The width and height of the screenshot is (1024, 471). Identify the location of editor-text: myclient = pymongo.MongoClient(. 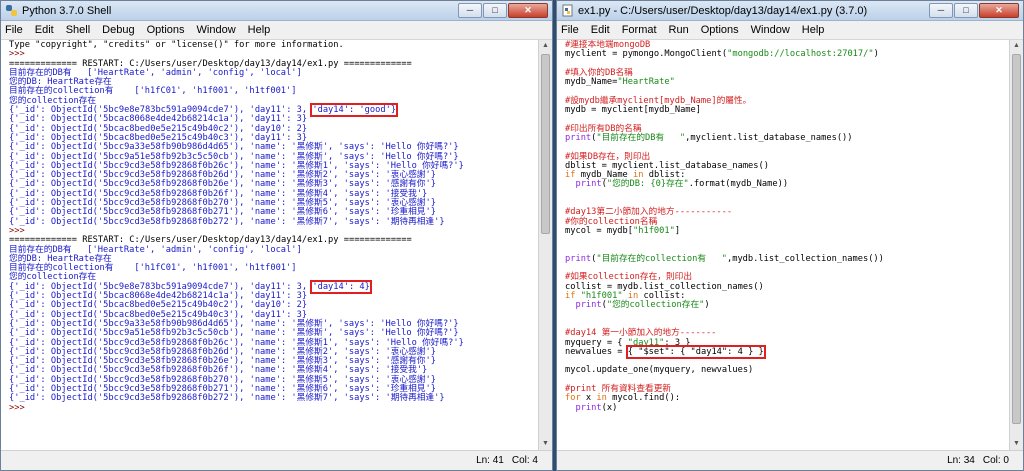
(646, 54).